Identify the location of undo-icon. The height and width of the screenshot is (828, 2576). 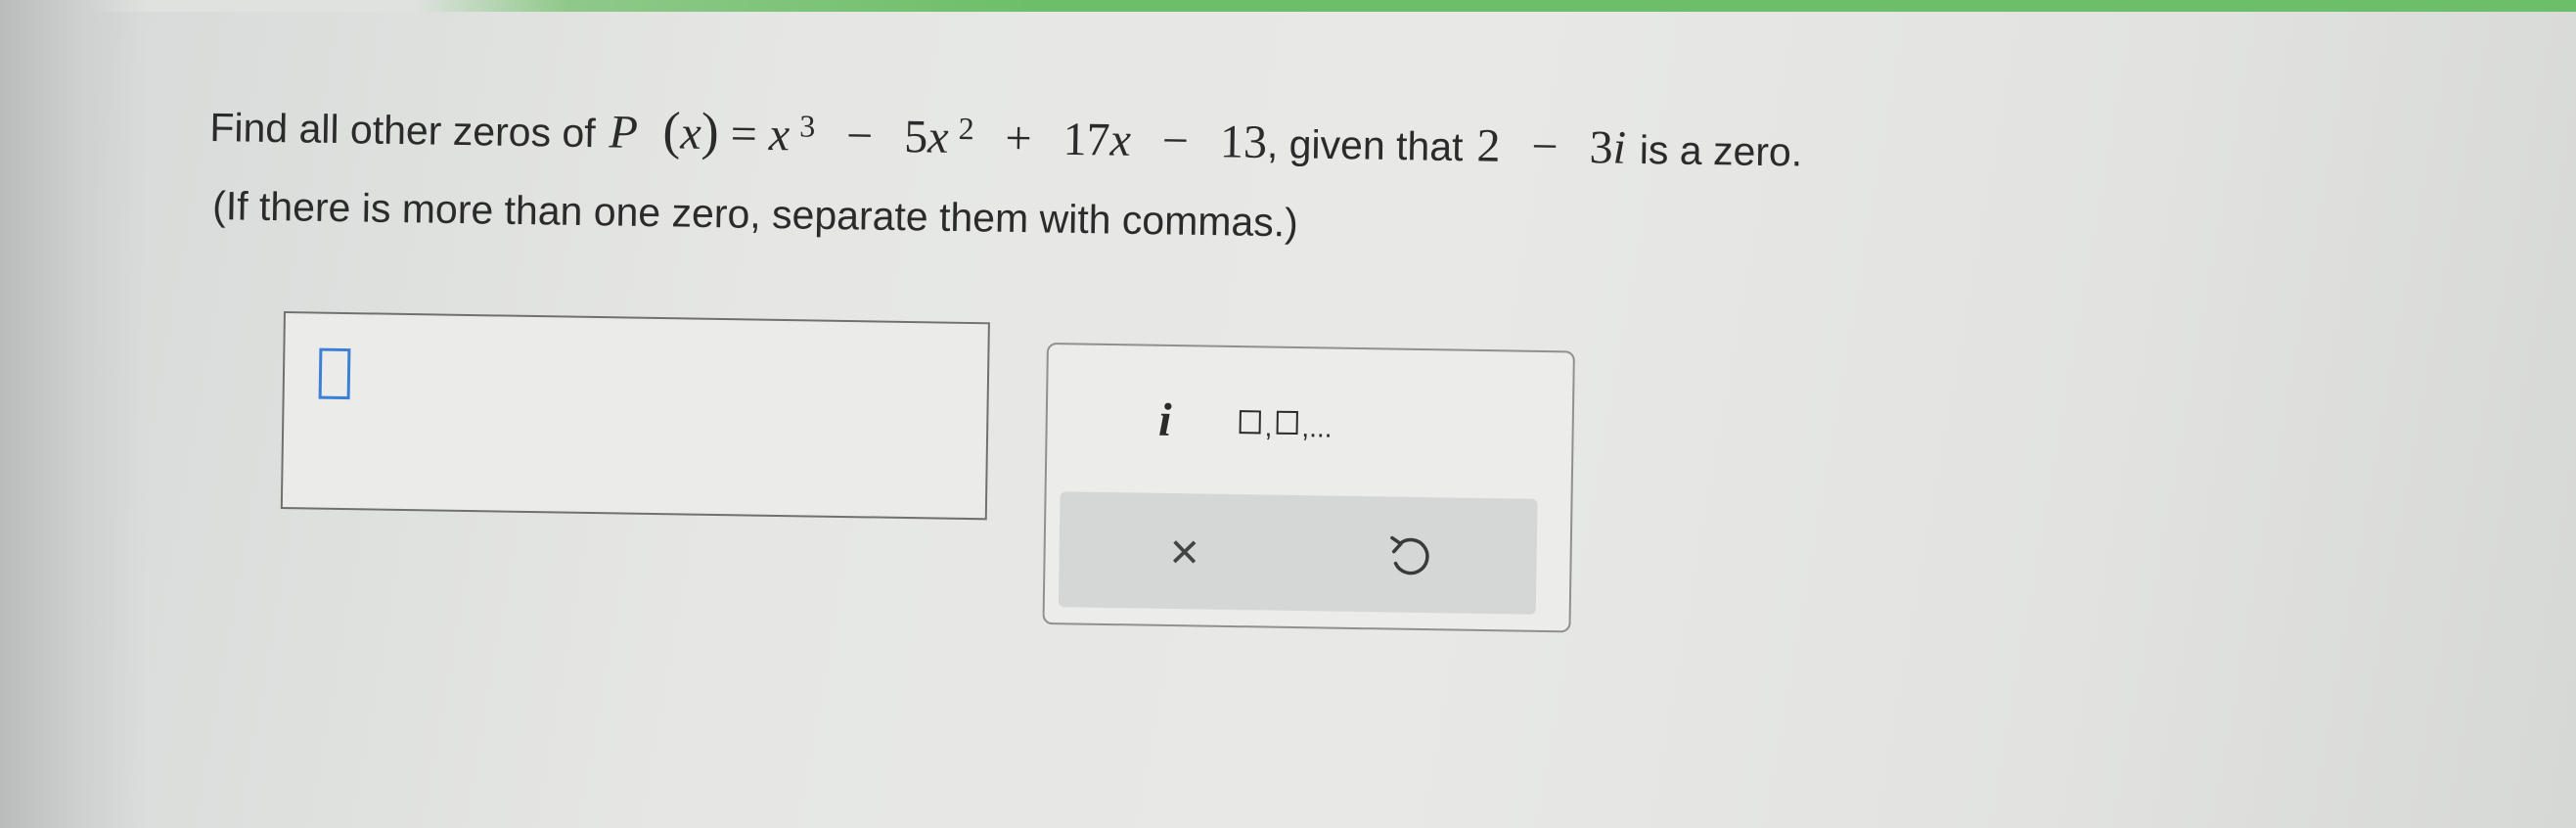
(1409, 555).